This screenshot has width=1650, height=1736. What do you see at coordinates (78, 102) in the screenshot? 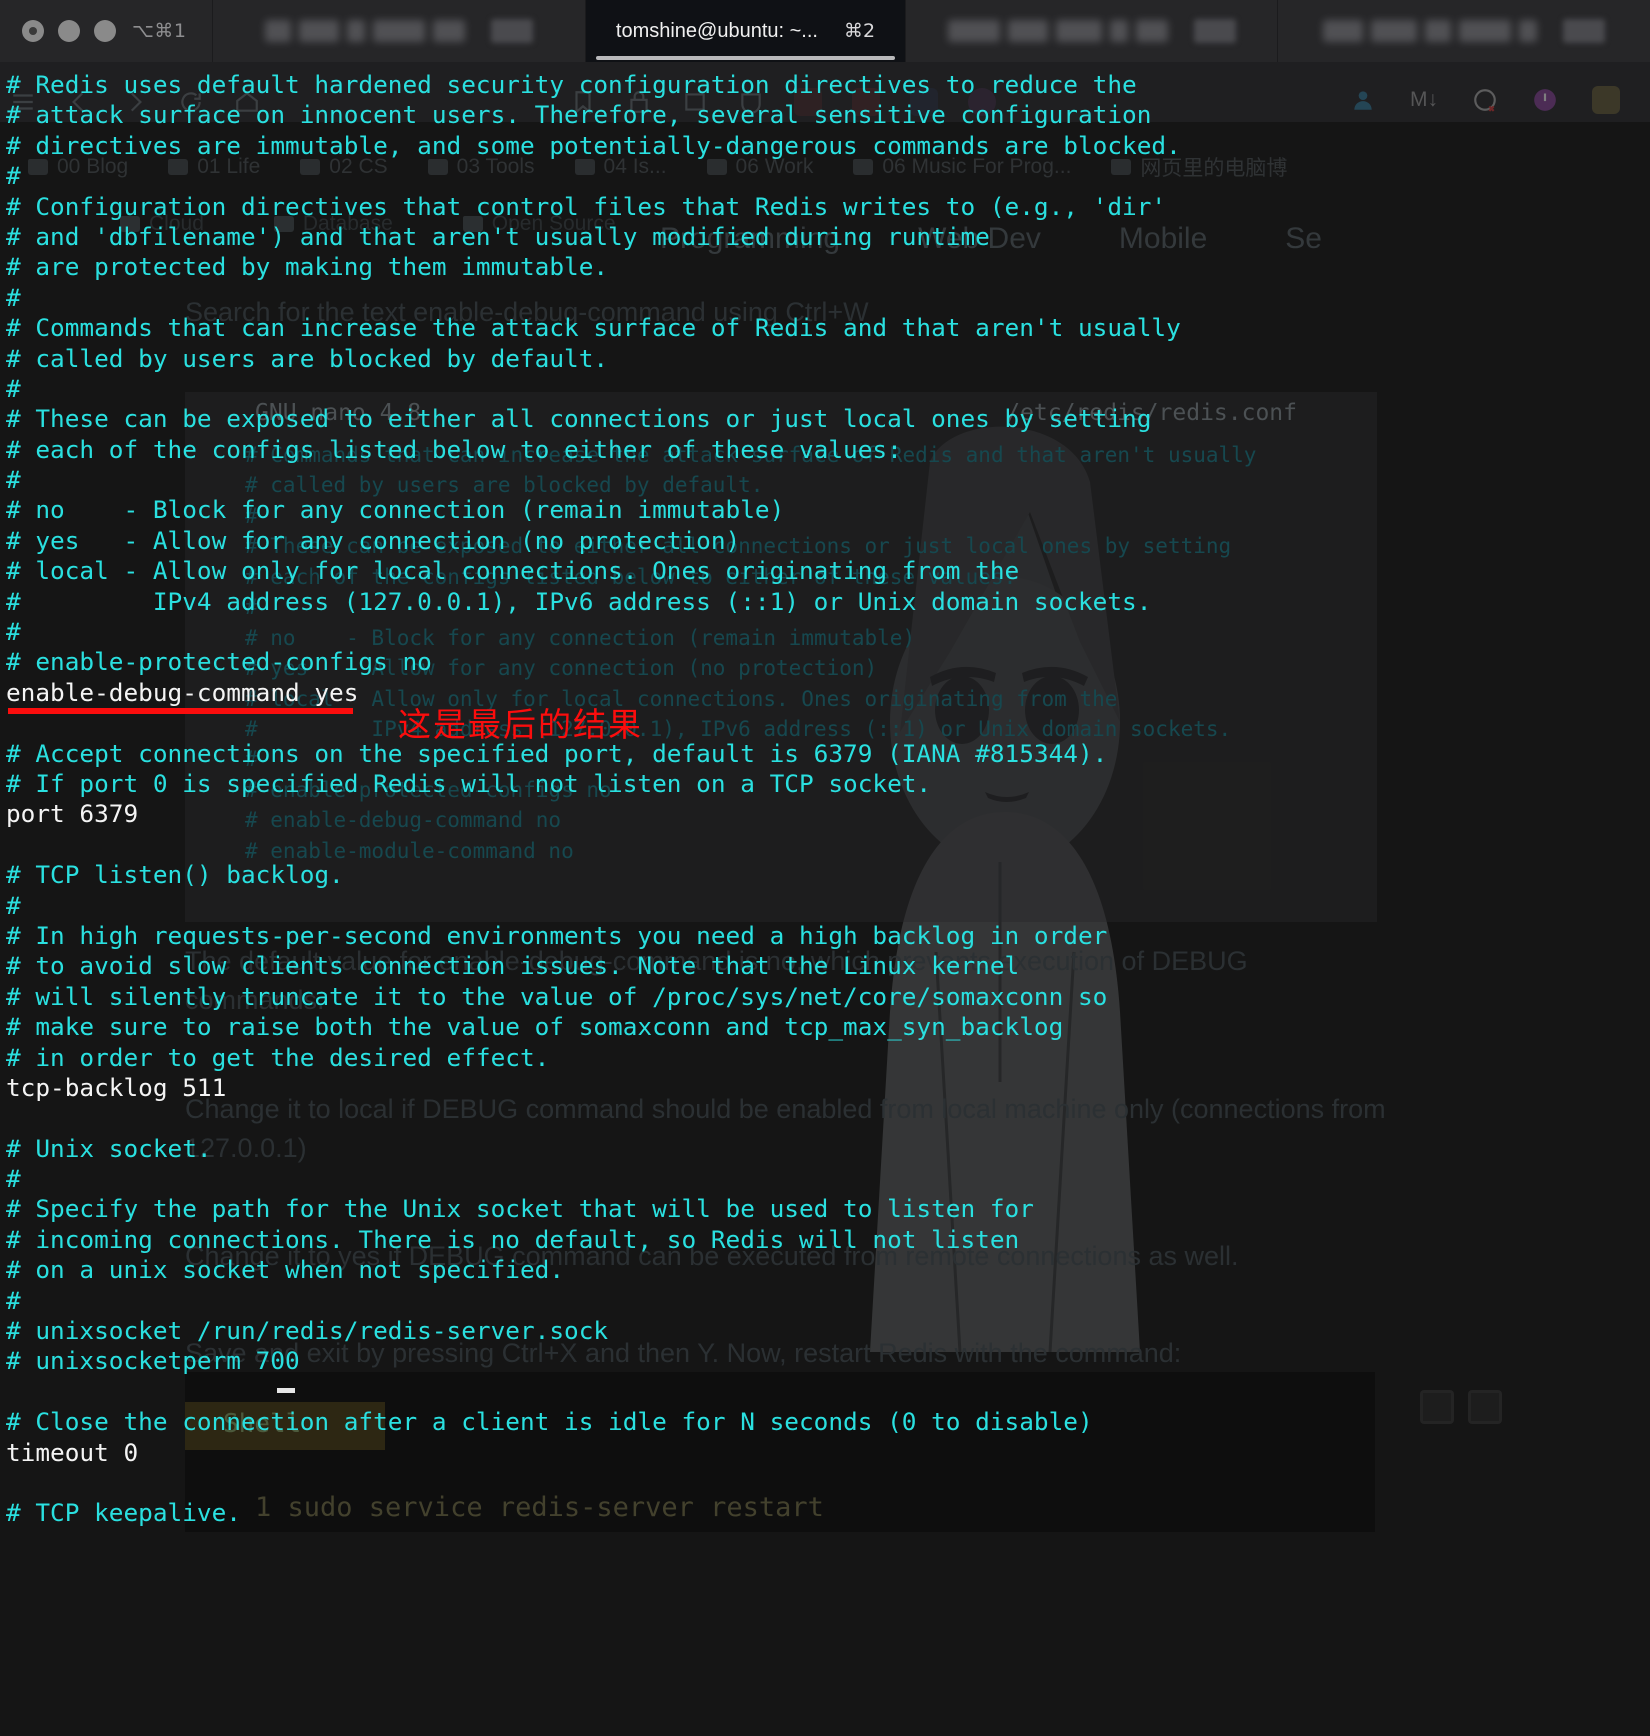
I see `back-arrow-icon` at bounding box center [78, 102].